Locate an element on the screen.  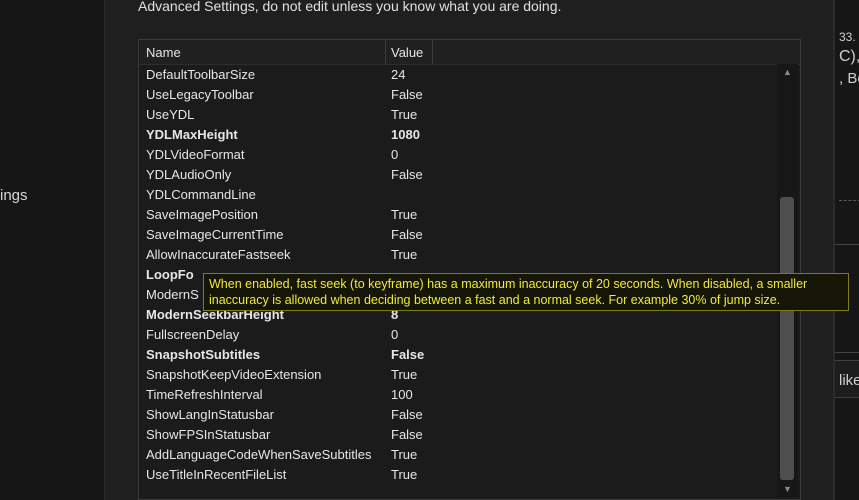
table-row: YDLCommandLine is located at coordinates (458, 195).